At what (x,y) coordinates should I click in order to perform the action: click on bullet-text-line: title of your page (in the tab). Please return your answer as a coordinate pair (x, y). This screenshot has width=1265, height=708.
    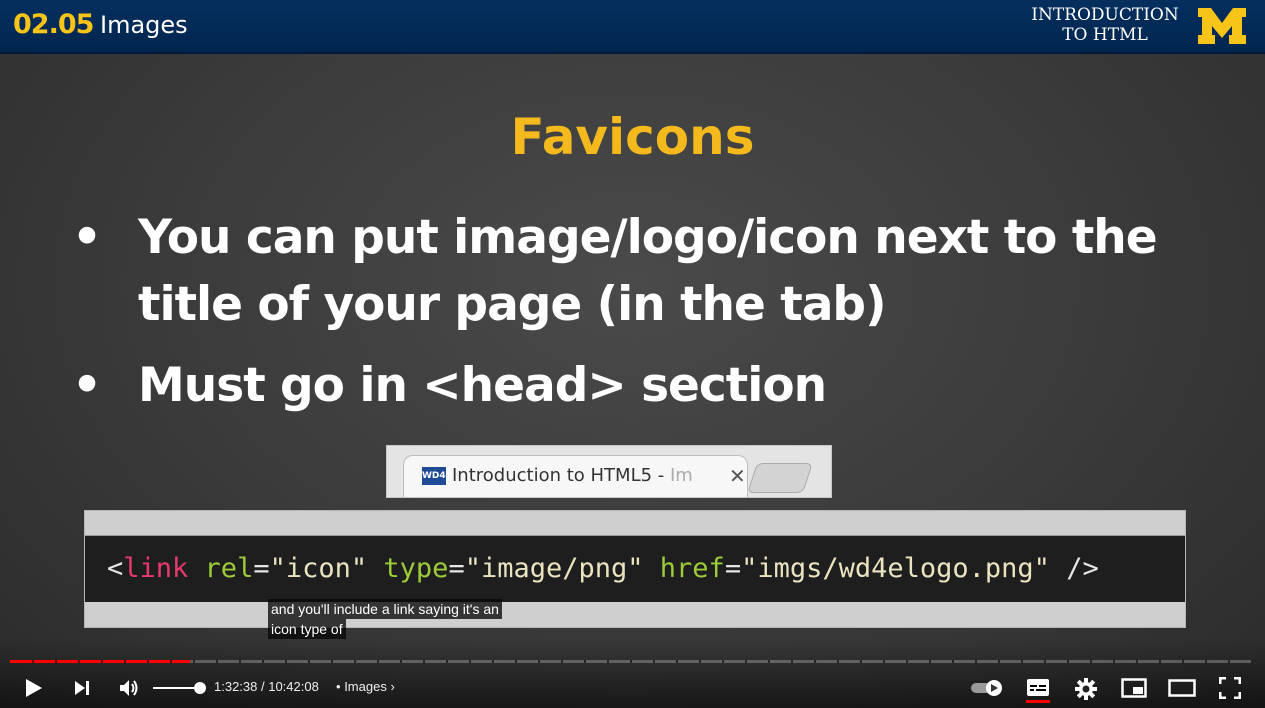
    Looking at the image, I should click on (512, 304).